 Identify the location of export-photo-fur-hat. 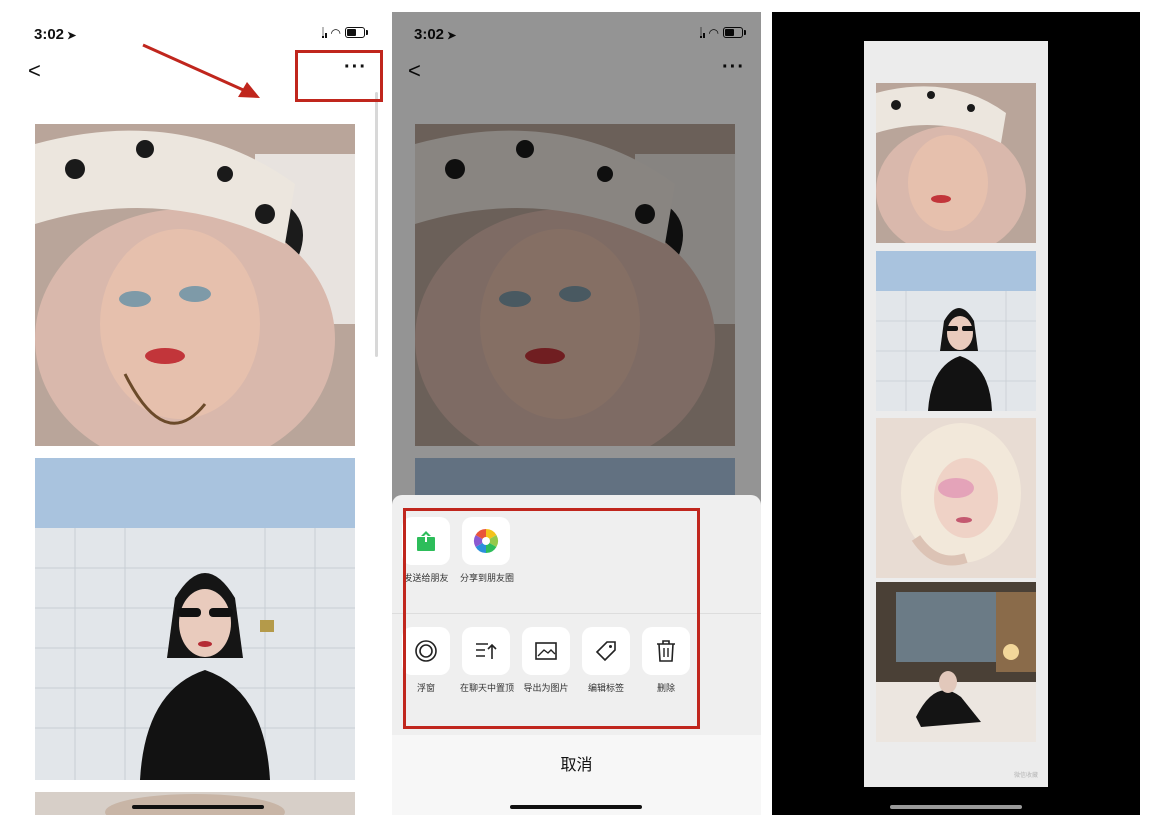
(956, 163).